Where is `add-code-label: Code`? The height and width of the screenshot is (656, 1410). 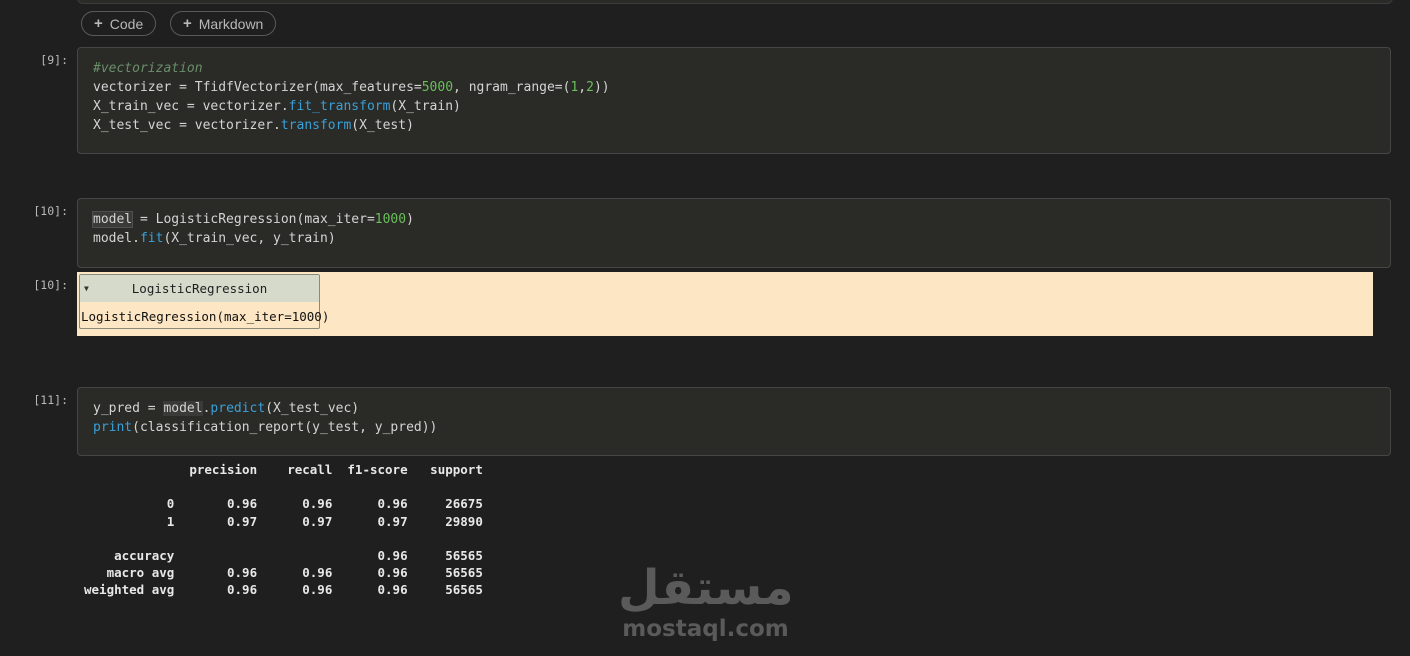 add-code-label: Code is located at coordinates (126, 23).